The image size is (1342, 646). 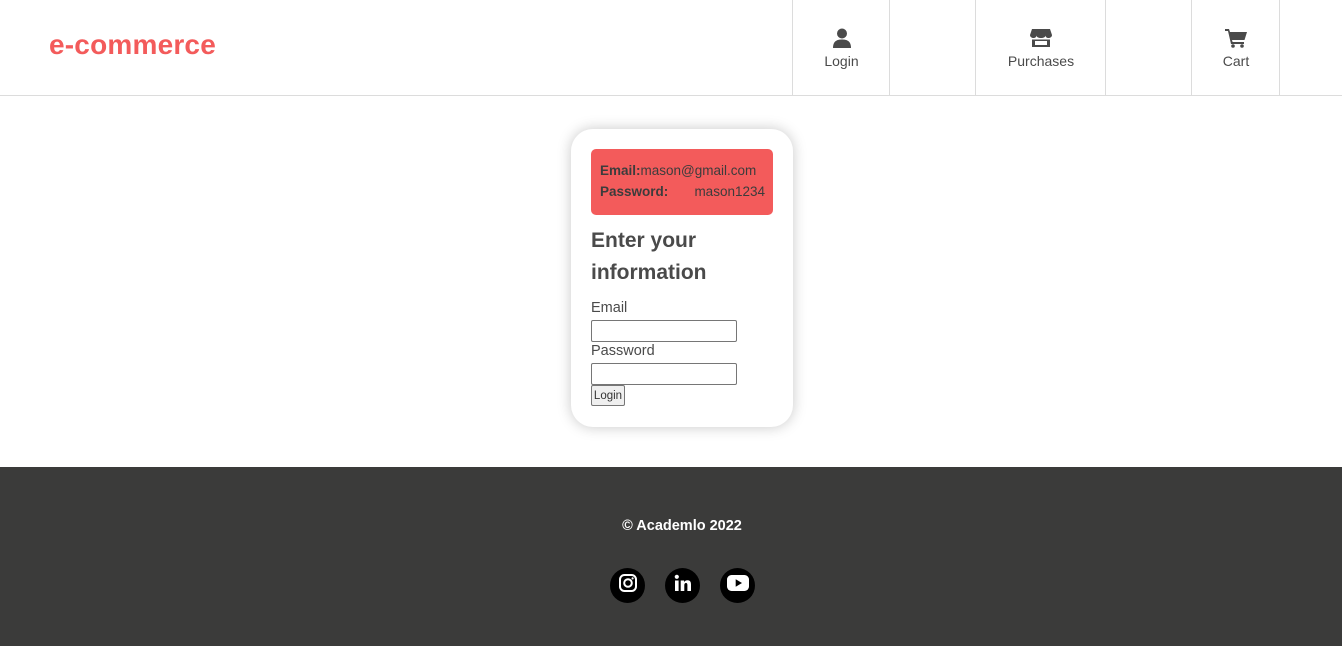 I want to click on login-submit-button: Login, so click(x=608, y=395).